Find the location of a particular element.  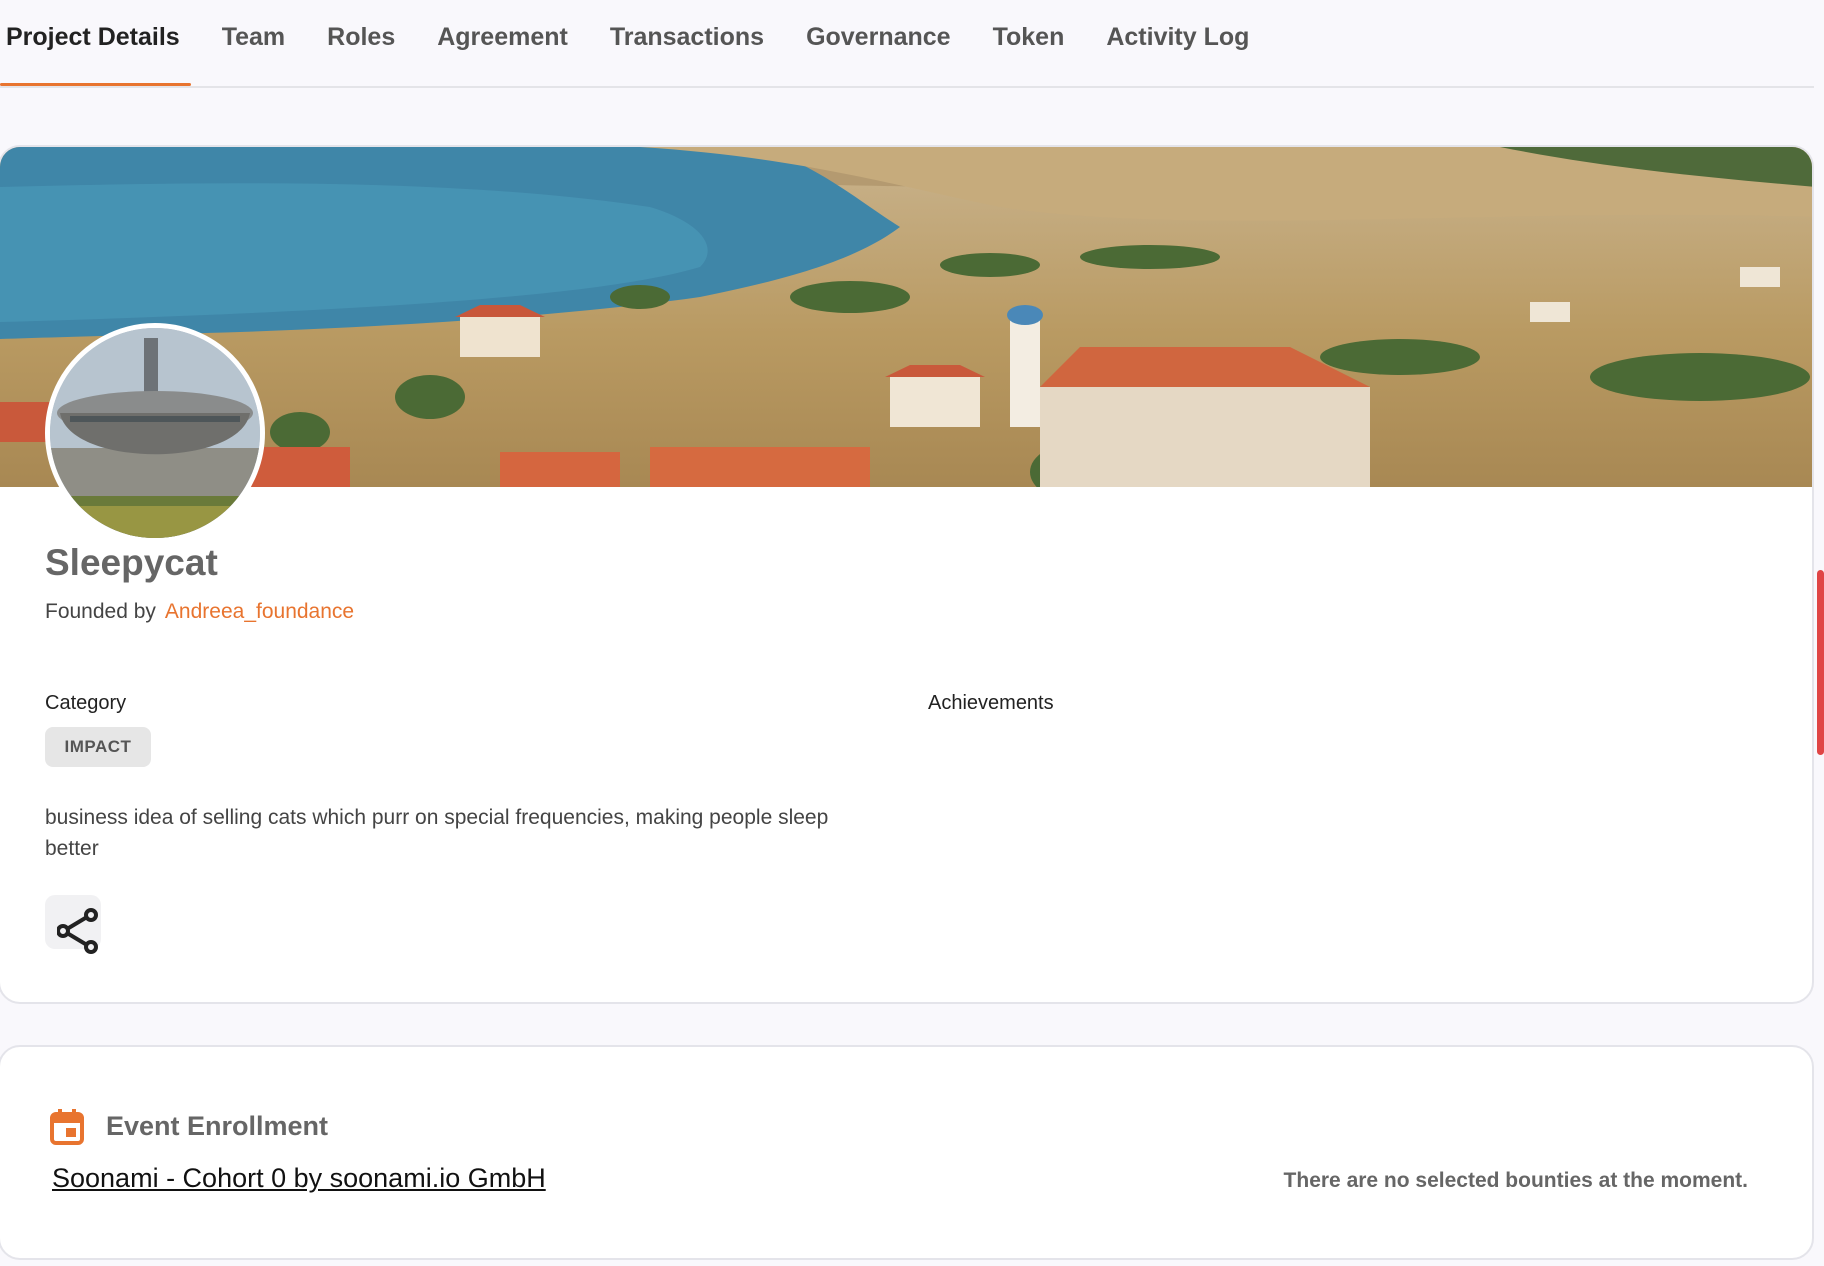

calendar-icon is located at coordinates (67, 1127).